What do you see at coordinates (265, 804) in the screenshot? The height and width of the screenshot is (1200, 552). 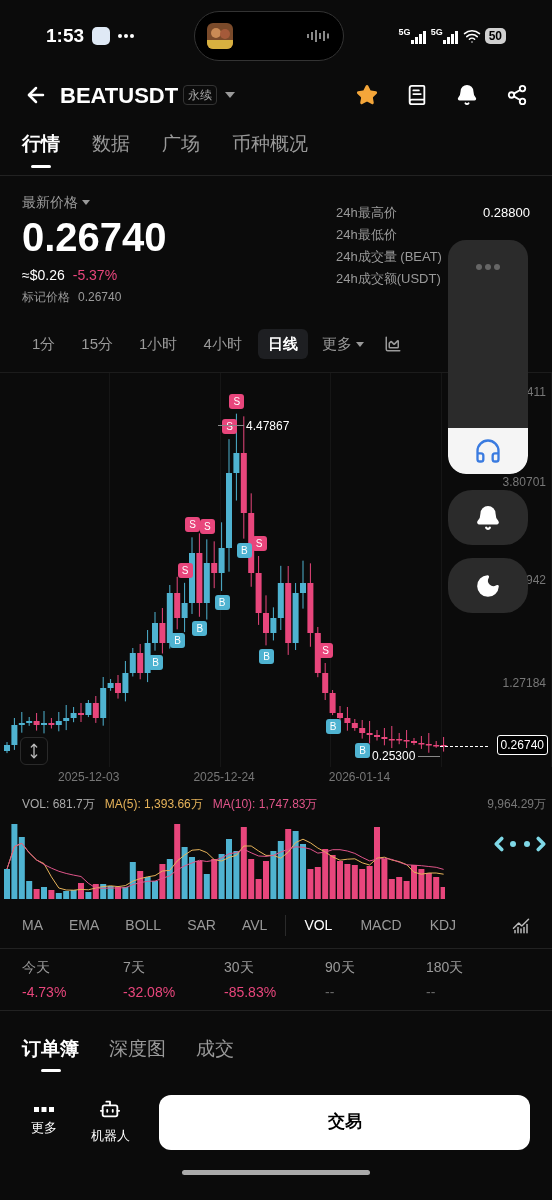 I see `ma10-value: MA(10): 1,747.83万` at bounding box center [265, 804].